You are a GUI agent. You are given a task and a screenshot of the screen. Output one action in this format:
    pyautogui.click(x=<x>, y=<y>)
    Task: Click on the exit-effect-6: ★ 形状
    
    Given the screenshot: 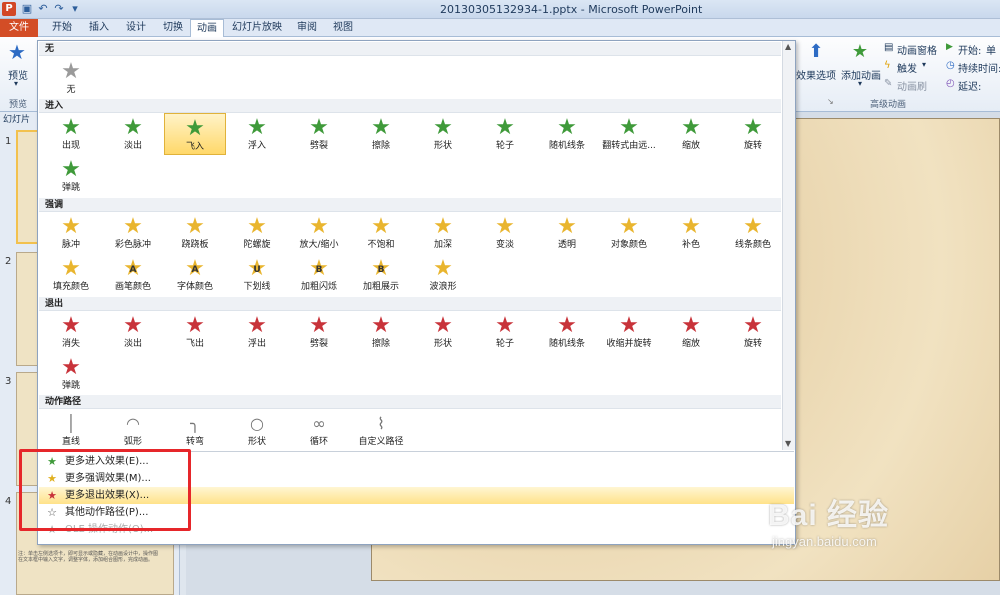 What is the action you would take?
    pyautogui.click(x=443, y=332)
    